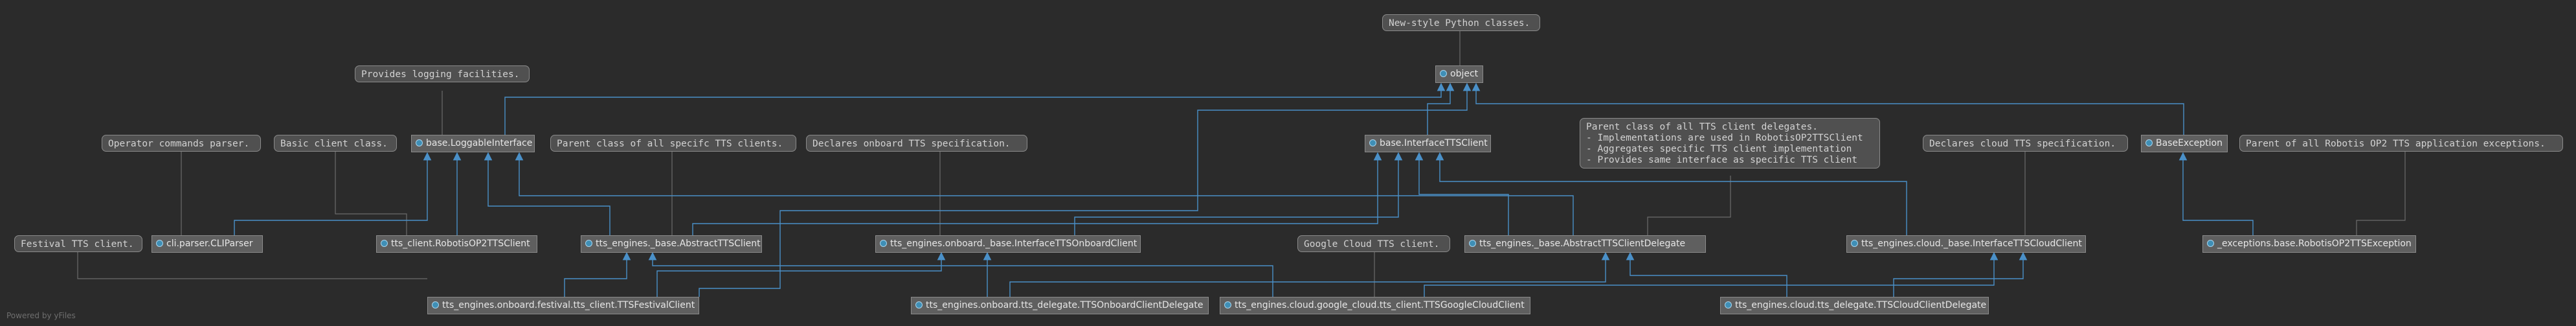 This screenshot has width=2576, height=326. I want to click on edge-abstractdelegate-interface, so click(1462, 193).